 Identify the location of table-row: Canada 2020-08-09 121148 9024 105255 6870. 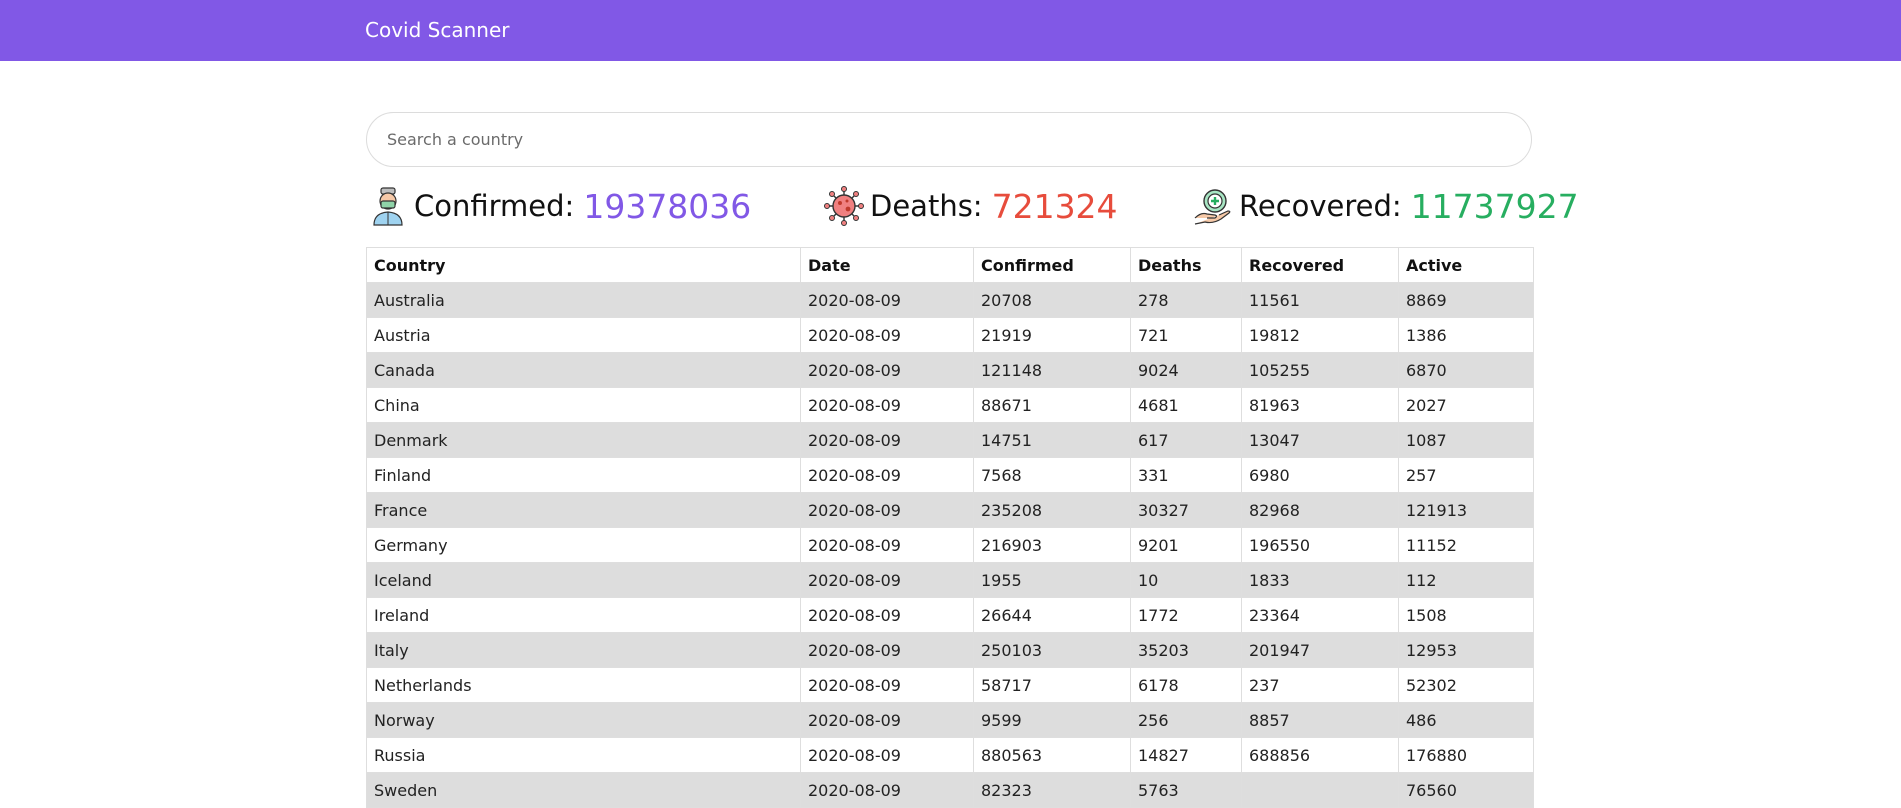
(950, 370).